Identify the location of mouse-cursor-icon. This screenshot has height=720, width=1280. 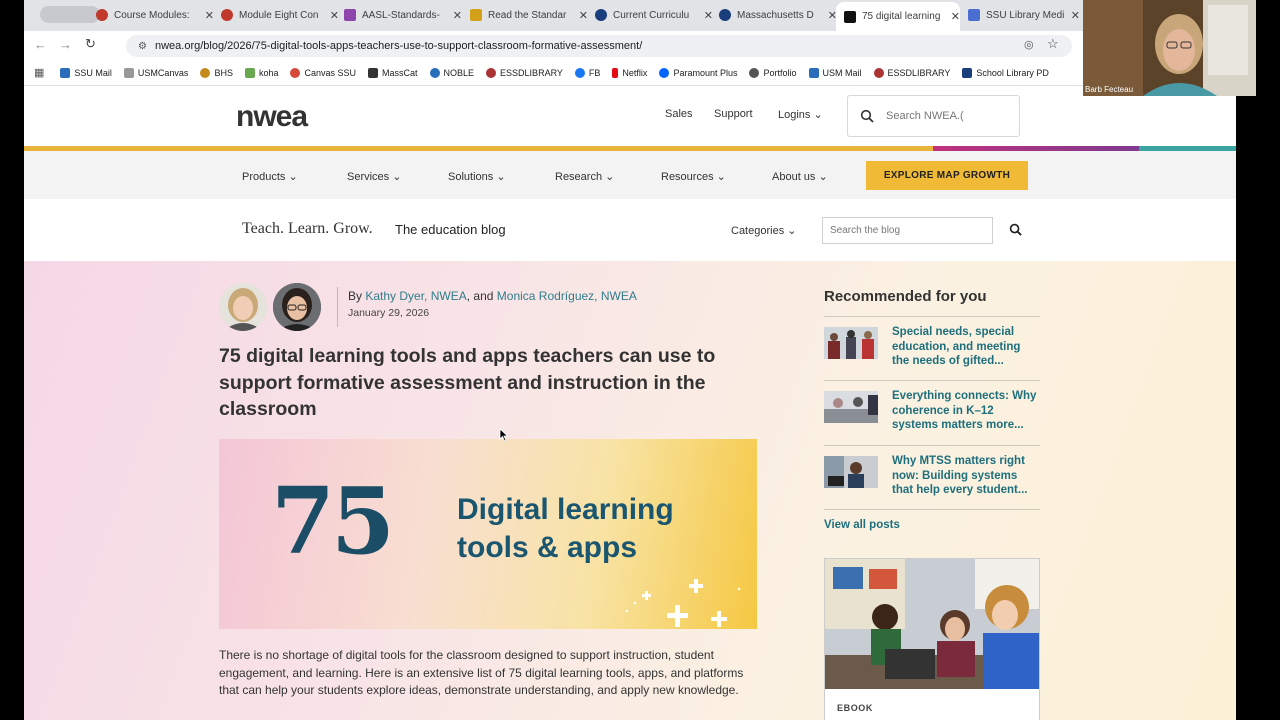
(504, 435).